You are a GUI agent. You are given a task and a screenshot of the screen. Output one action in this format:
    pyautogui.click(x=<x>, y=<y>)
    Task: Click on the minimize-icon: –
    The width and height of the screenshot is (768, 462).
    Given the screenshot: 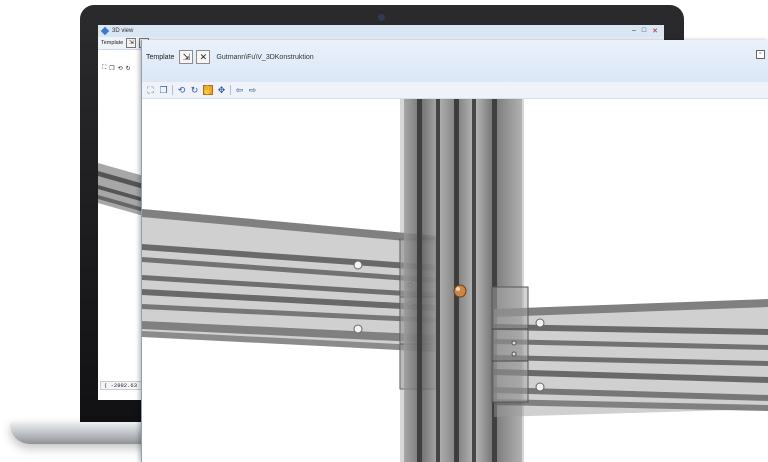 What is the action you would take?
    pyautogui.click(x=634, y=31)
    